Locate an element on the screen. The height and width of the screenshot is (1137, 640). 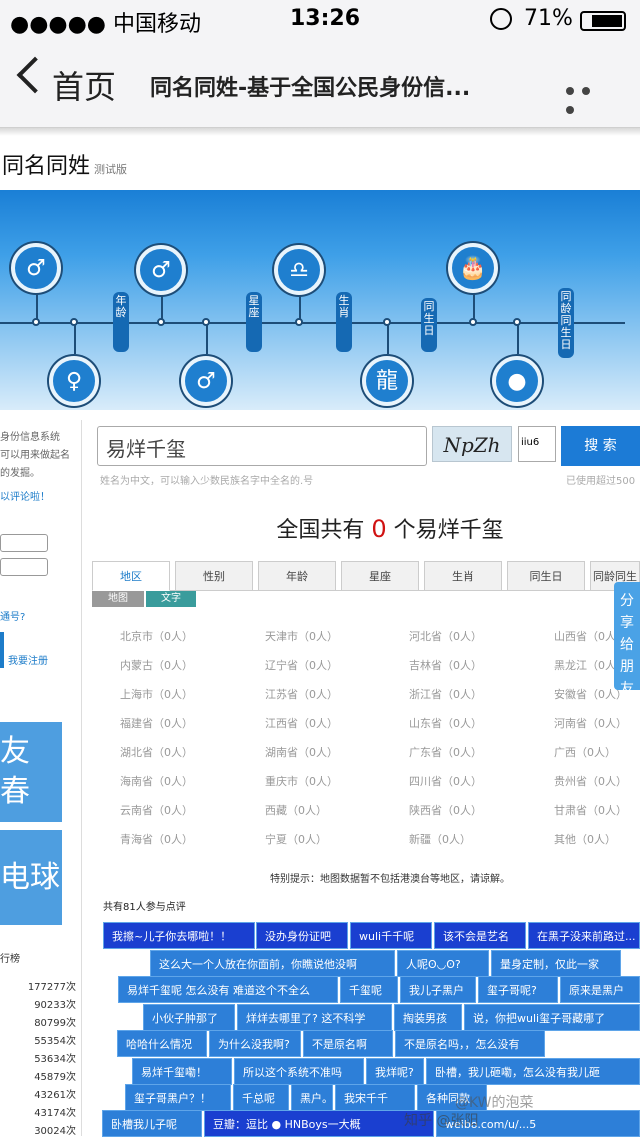
comment-bubble: 说，你把wuli玺子哥藏哪了 is located at coordinates (552, 1017).